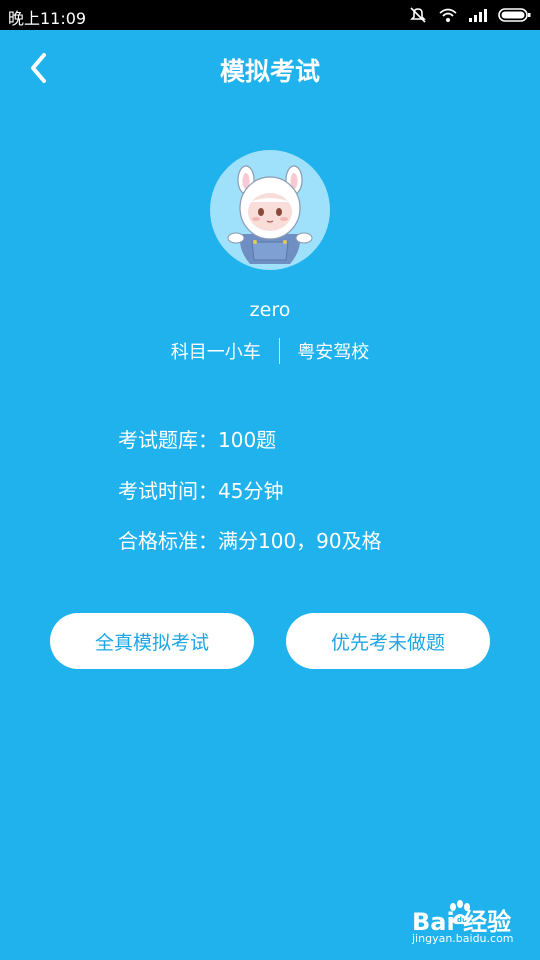 The height and width of the screenshot is (960, 540). Describe the element at coordinates (201, 491) in the screenshot. I see `exam-duration-info: 考试时间：45分钟` at that location.